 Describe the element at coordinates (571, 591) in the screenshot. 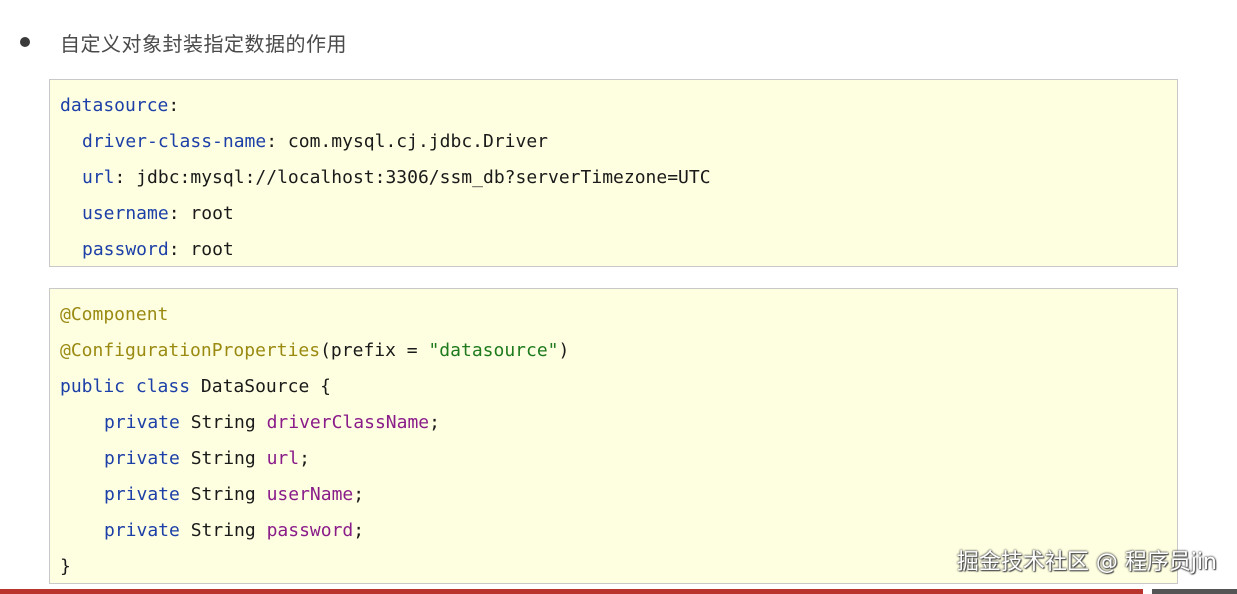

I see `bottom-bar-red` at that location.